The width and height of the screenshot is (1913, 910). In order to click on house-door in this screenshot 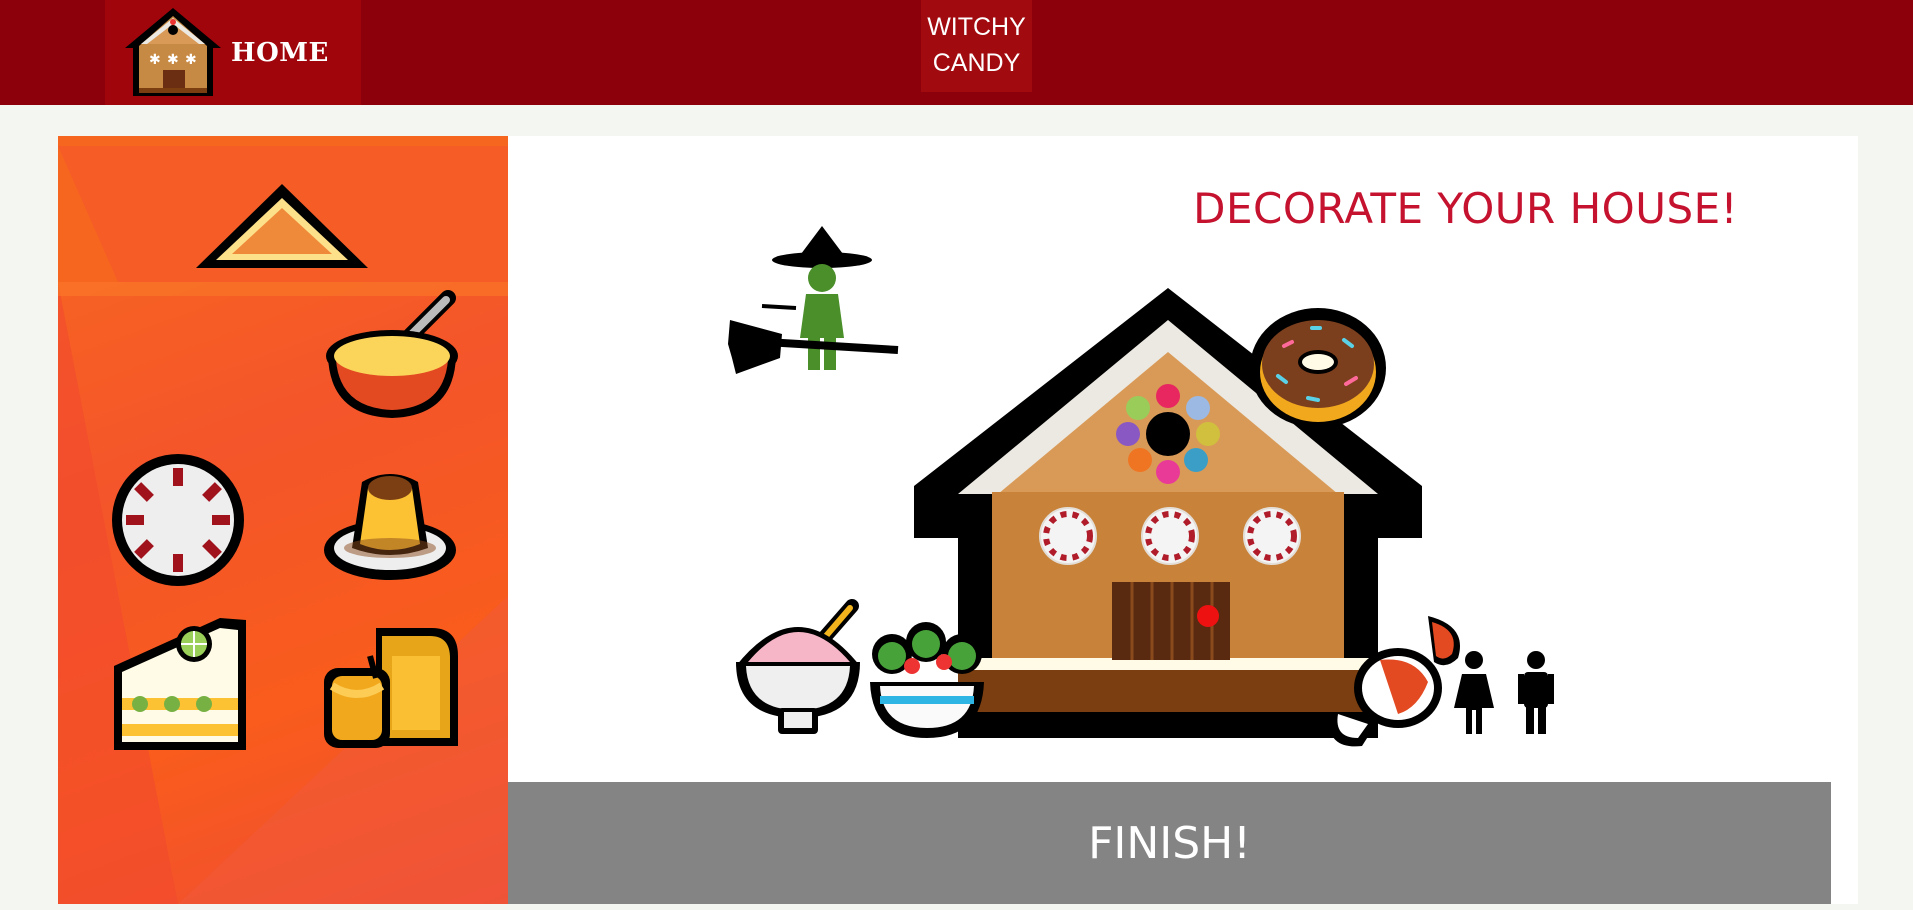, I will do `click(1171, 621)`.